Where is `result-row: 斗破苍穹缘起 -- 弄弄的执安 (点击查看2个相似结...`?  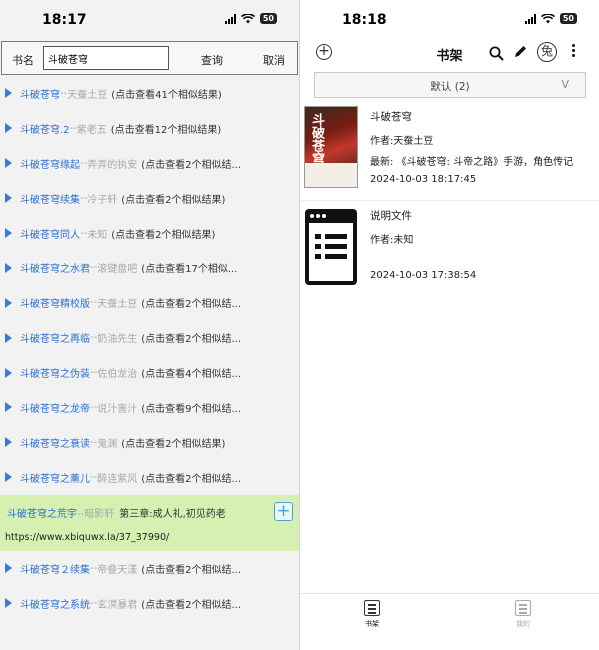 result-row: 斗破苍穹缘起 -- 弄弄的执安 (点击查看2个相似结... is located at coordinates (149, 163).